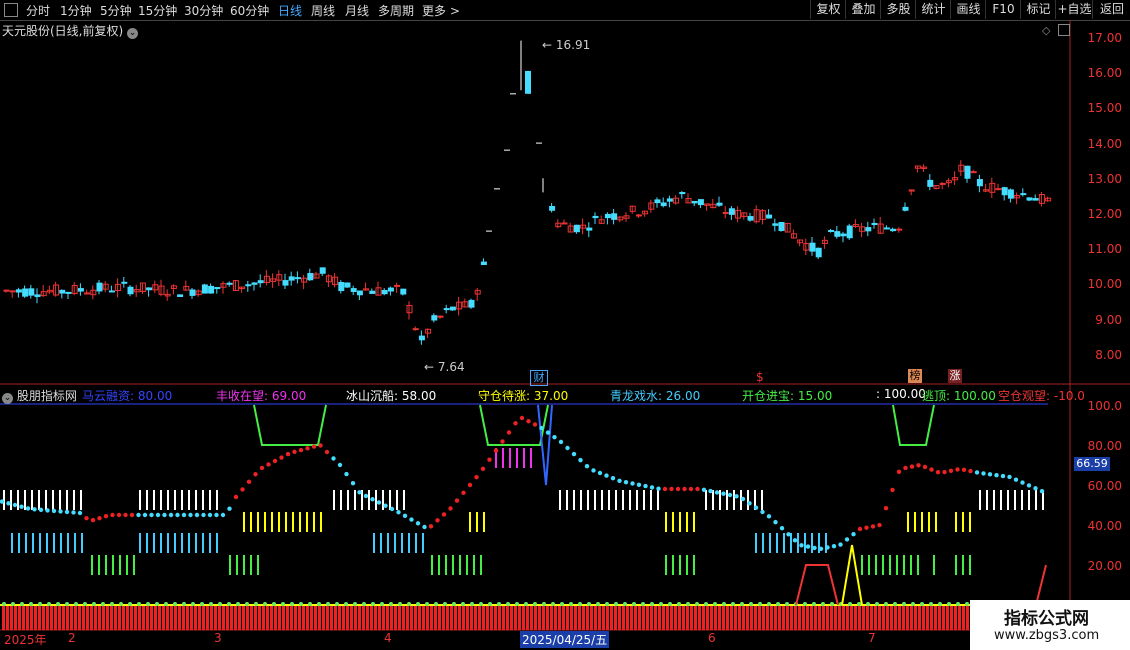 This screenshot has width=1130, height=650. Describe the element at coordinates (290, 10) in the screenshot. I see `period-tab-6: 日线` at that location.